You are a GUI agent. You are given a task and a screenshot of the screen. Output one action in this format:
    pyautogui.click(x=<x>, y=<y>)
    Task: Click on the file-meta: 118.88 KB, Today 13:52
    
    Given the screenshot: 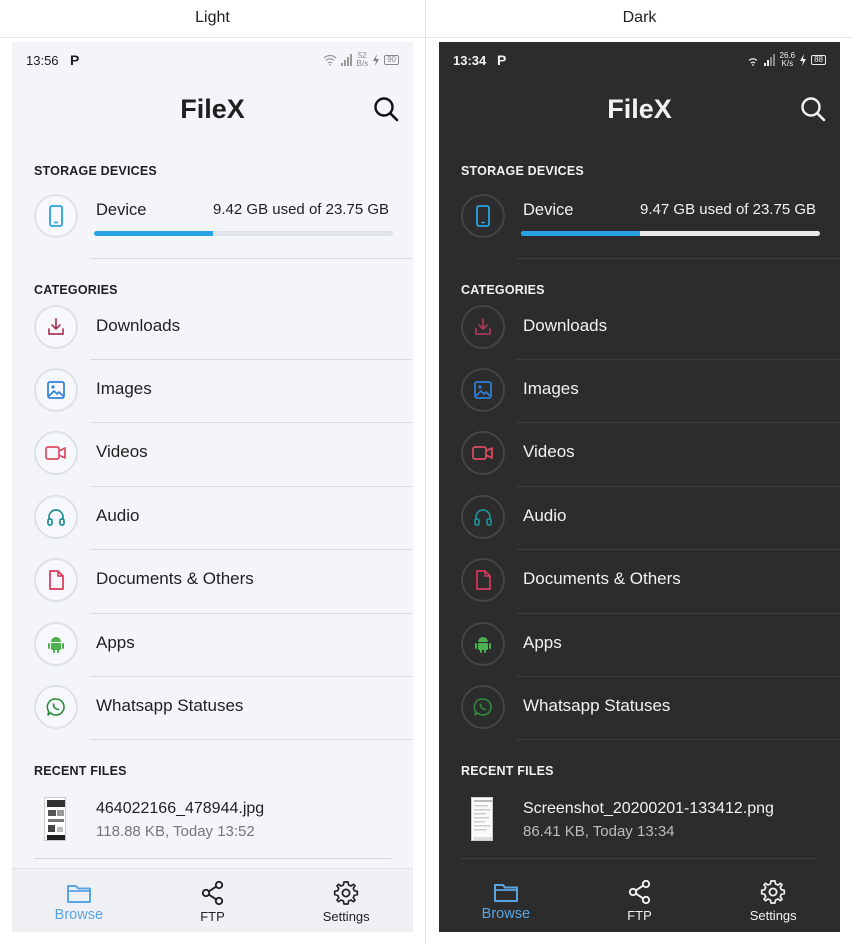 What is the action you would take?
    pyautogui.click(x=175, y=831)
    